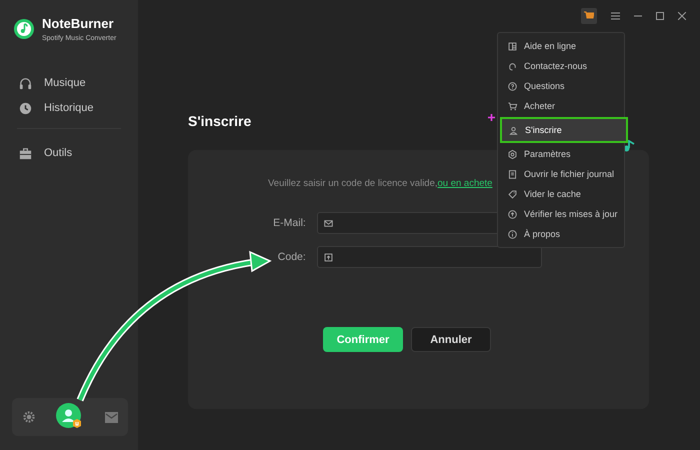 Image resolution: width=700 pixels, height=450 pixels. Describe the element at coordinates (69, 108) in the screenshot. I see `sidebar-item: Historique` at that location.